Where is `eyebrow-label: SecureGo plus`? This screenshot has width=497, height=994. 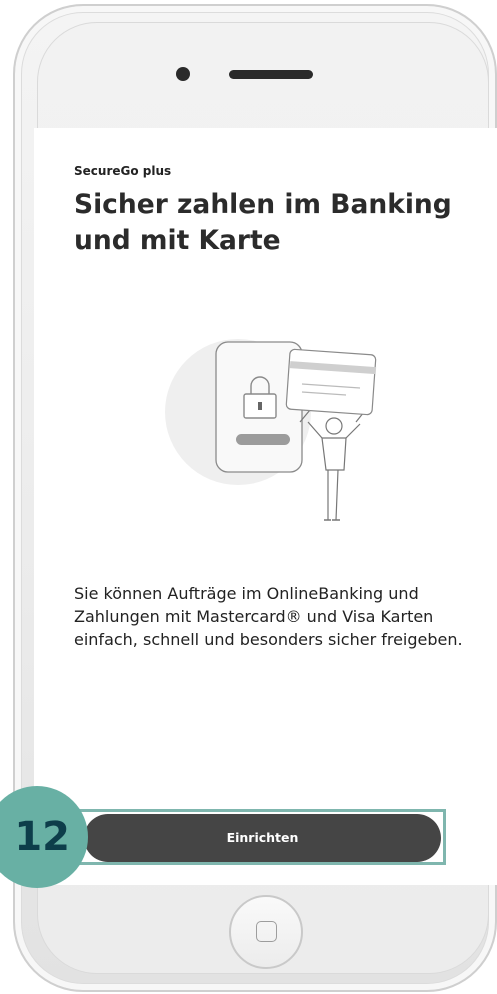
eyebrow-label: SecureGo plus is located at coordinates (123, 171).